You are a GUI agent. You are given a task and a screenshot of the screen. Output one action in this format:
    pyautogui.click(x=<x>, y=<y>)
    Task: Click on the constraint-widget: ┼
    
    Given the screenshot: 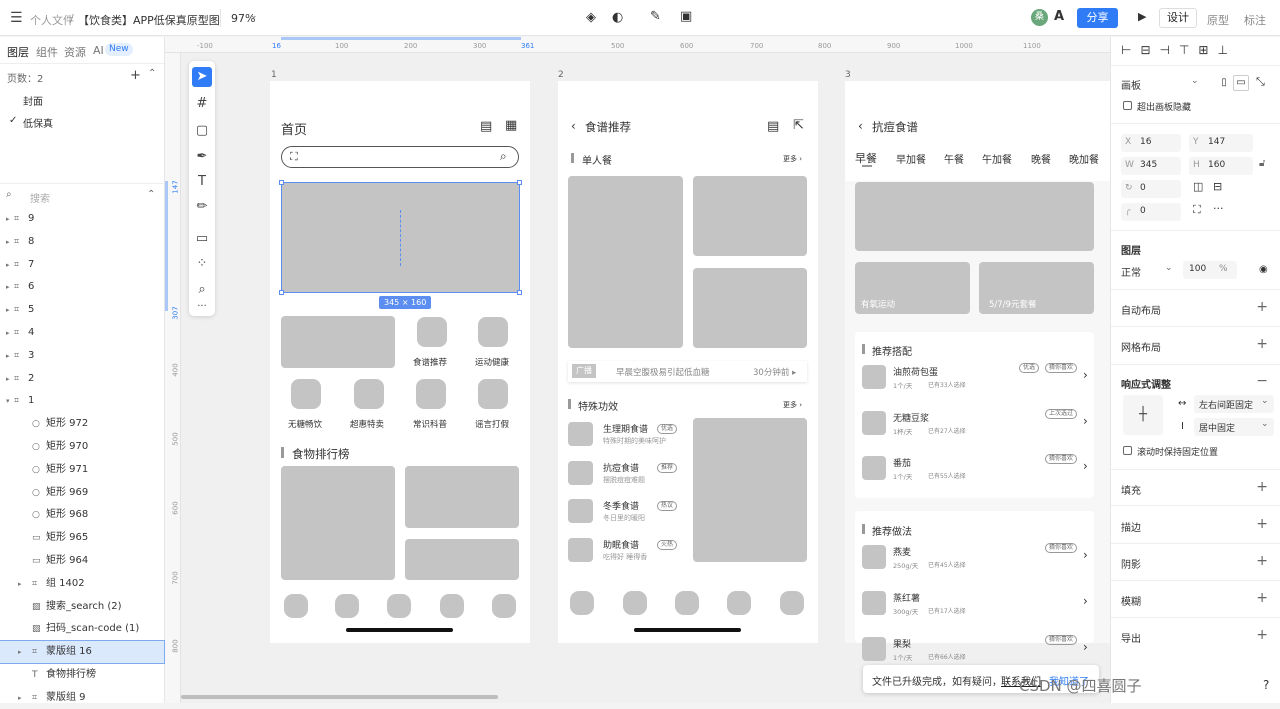 What is the action you would take?
    pyautogui.click(x=1143, y=415)
    